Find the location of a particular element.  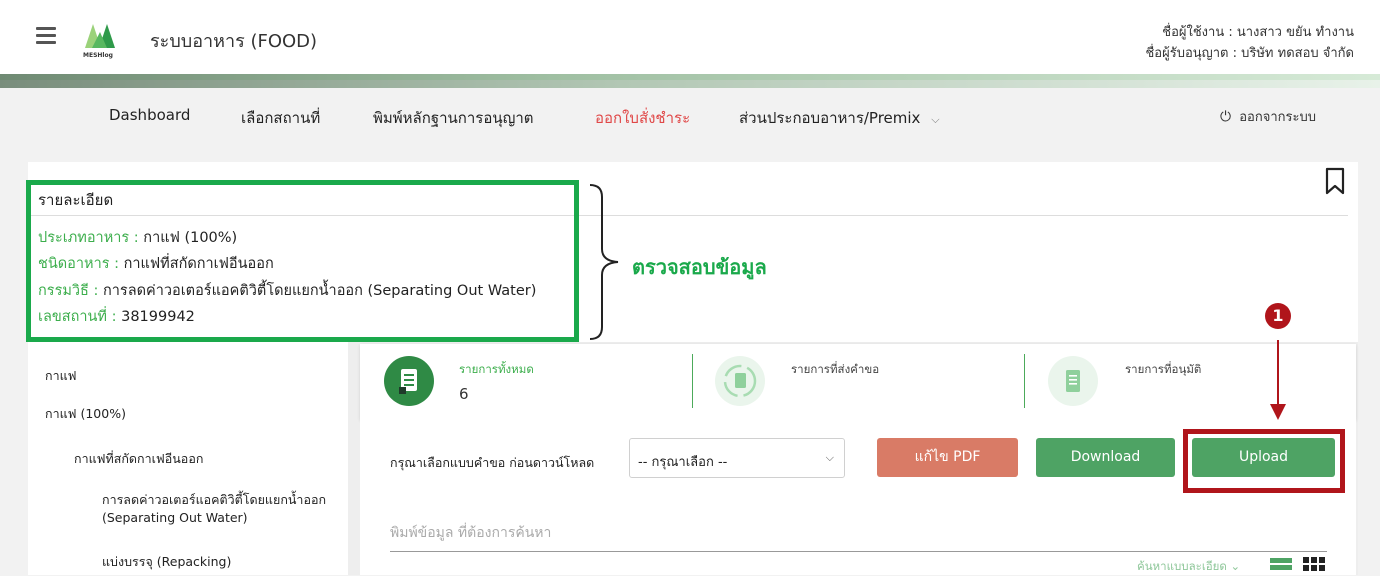

hamburger-menu-icon is located at coordinates (46, 36).